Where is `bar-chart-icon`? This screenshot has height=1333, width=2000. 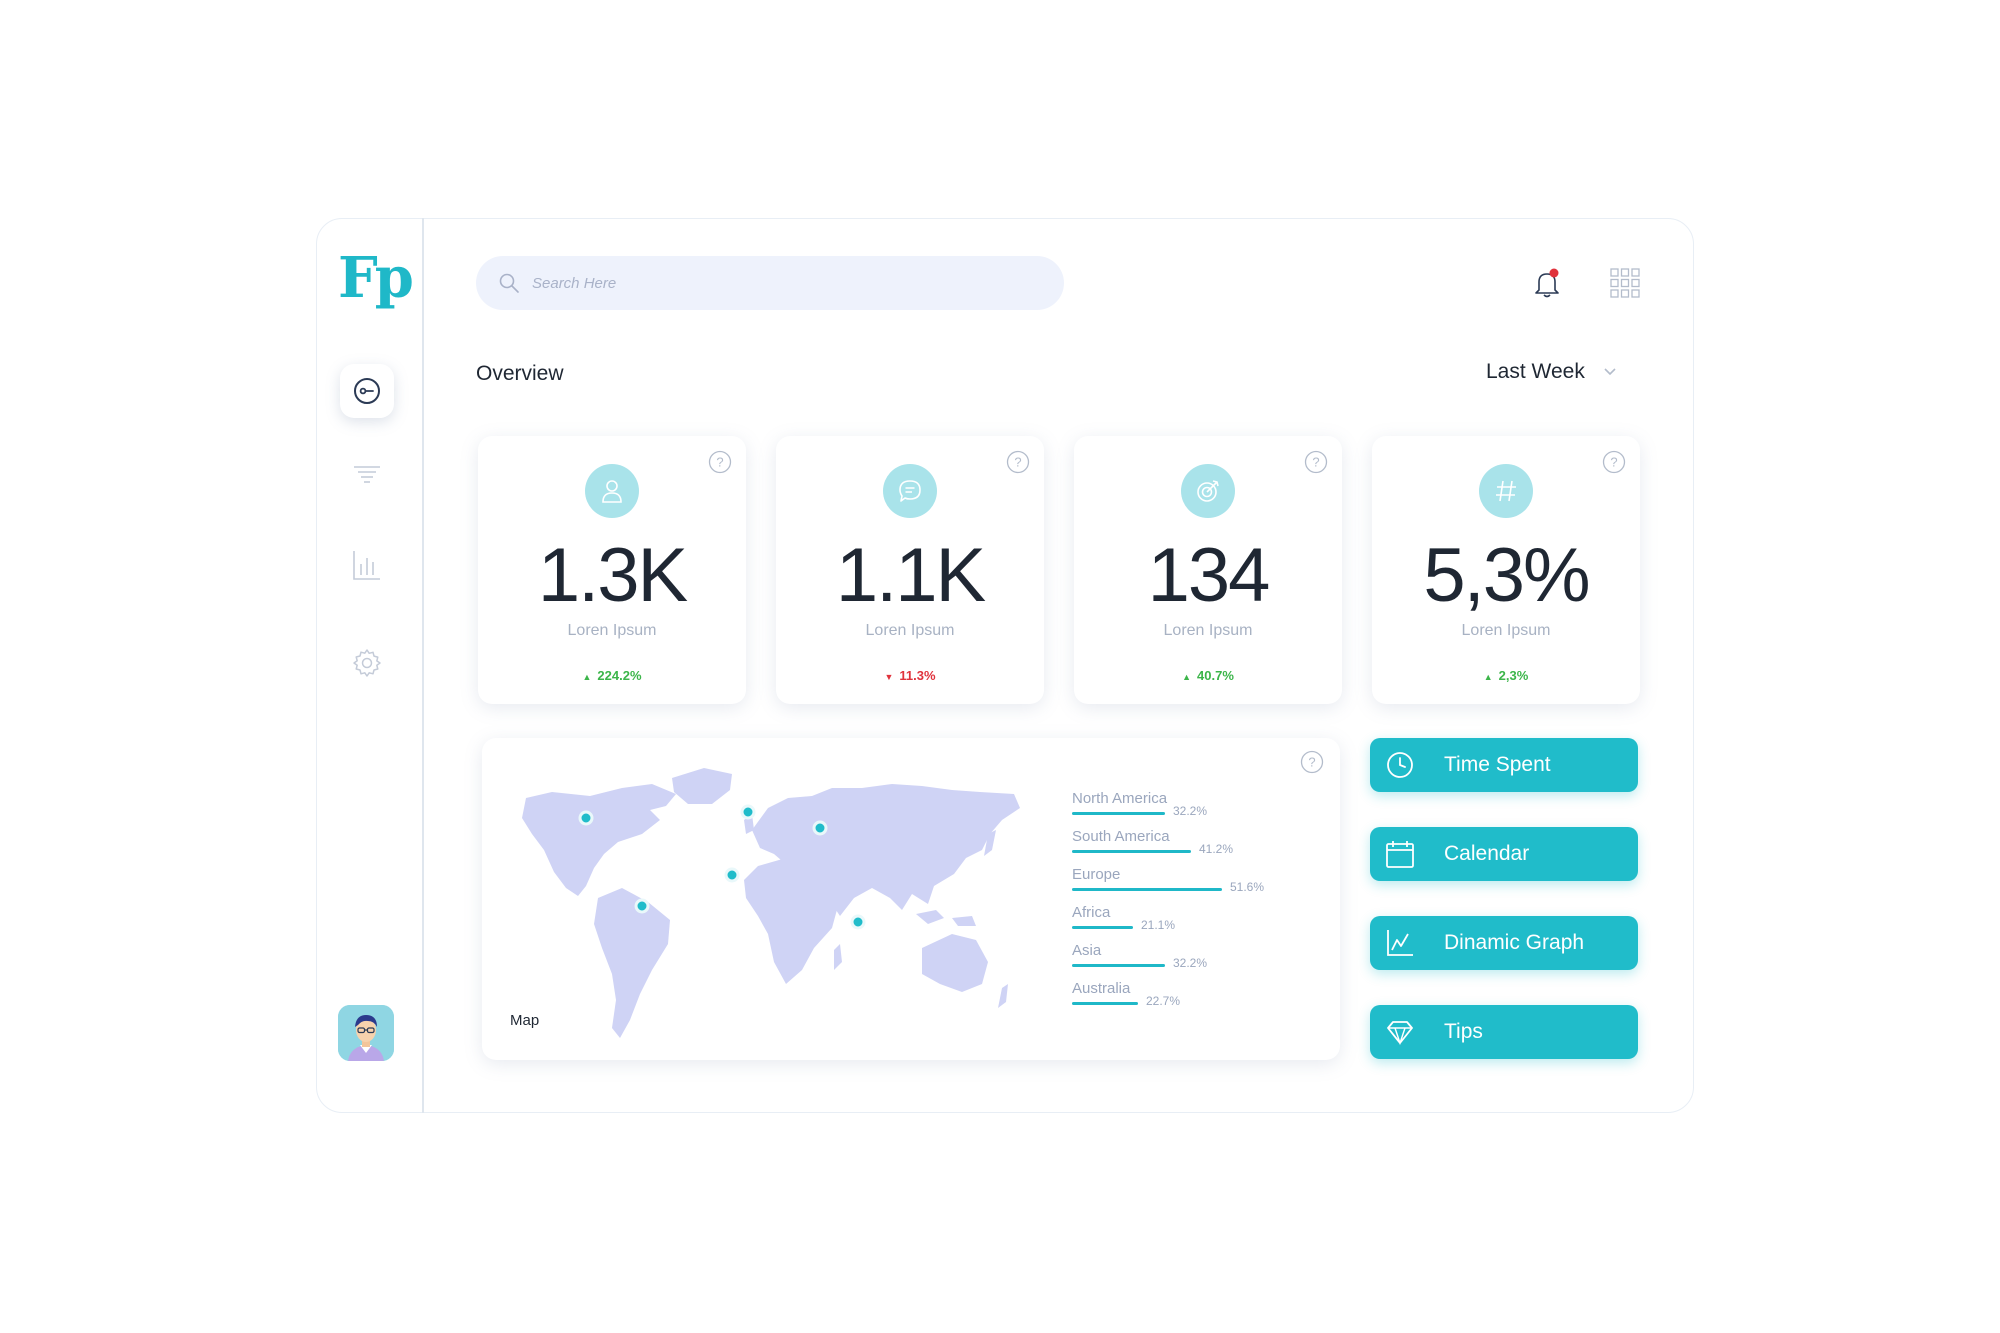
bar-chart-icon is located at coordinates (366, 565).